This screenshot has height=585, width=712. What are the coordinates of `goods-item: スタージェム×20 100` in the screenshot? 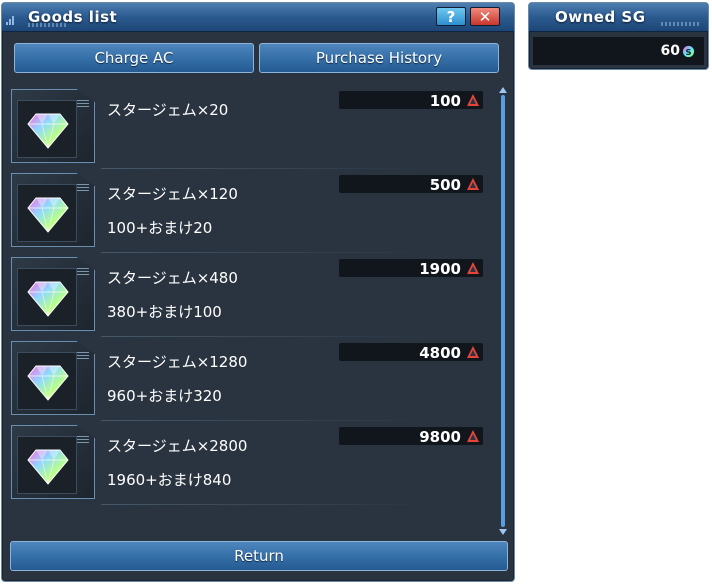 It's located at (251, 127).